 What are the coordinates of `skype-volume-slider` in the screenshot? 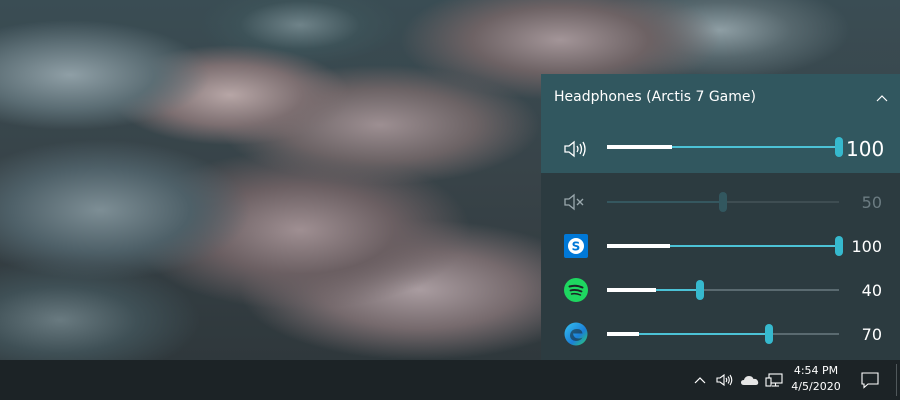 It's located at (725, 246).